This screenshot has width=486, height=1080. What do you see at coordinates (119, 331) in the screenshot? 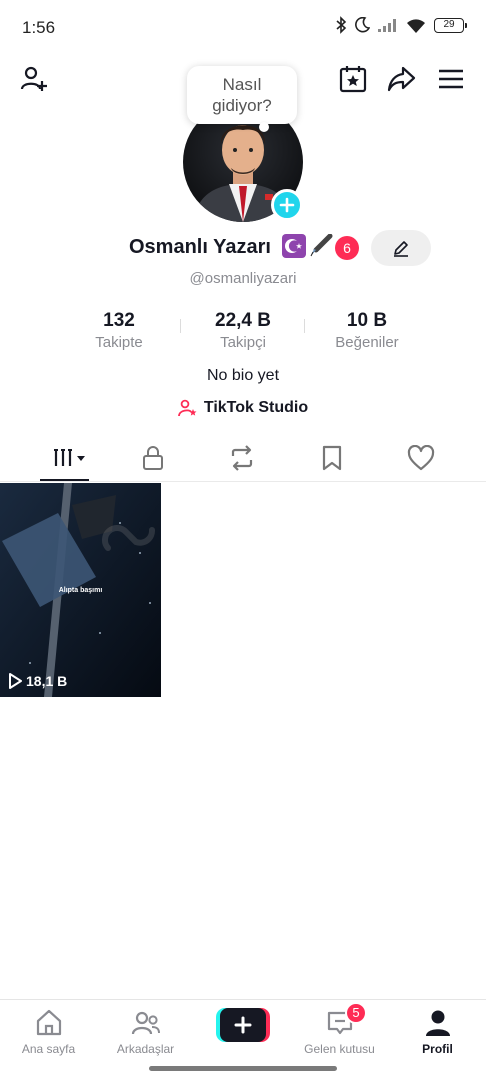
I see `stat-following: 132 Takipte` at bounding box center [119, 331].